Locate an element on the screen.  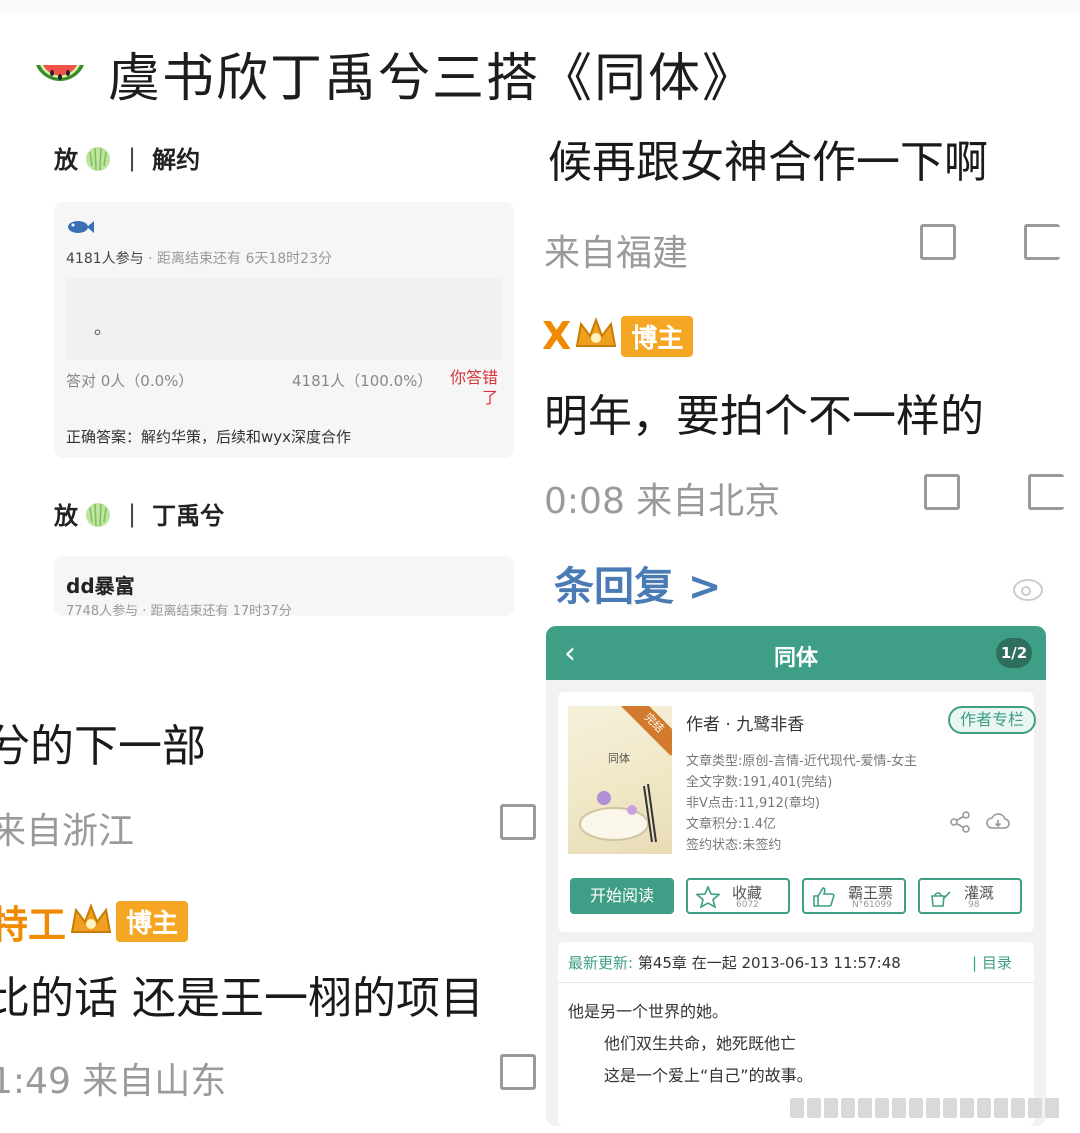
latest-update-text: 第45章 在一起 2013-06-13 11:57:48 is located at coordinates (769, 963).